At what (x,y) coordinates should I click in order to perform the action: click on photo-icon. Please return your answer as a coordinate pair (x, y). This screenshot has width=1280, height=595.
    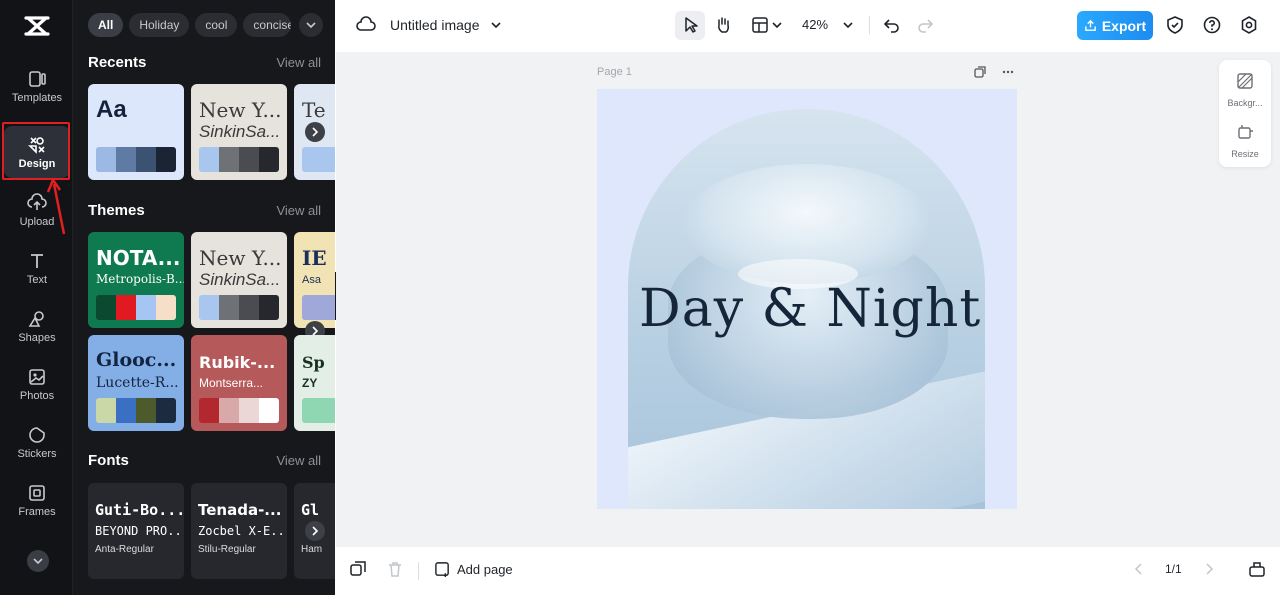
    Looking at the image, I should click on (37, 376).